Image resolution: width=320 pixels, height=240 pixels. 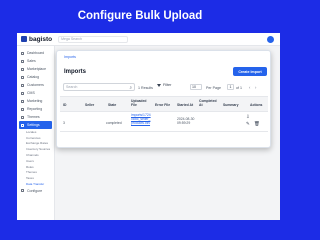 I want to click on sidebar-item-label: Sales, so click(x=31, y=61).